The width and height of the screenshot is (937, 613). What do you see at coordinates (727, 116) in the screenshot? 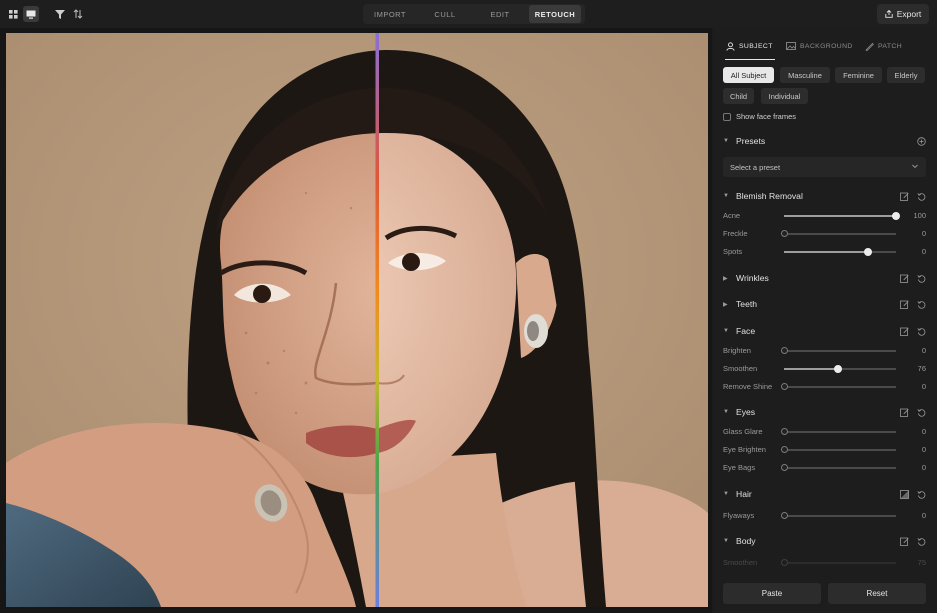
I see `face-frames-checkbox` at bounding box center [727, 116].